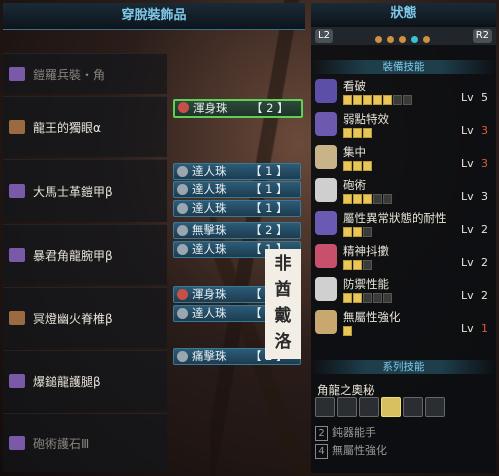 Image resolution: width=499 pixels, height=476 pixels. What do you see at coordinates (69, 75) in the screenshot?
I see `equipment-name: 鎧羅兵裝・角` at bounding box center [69, 75].